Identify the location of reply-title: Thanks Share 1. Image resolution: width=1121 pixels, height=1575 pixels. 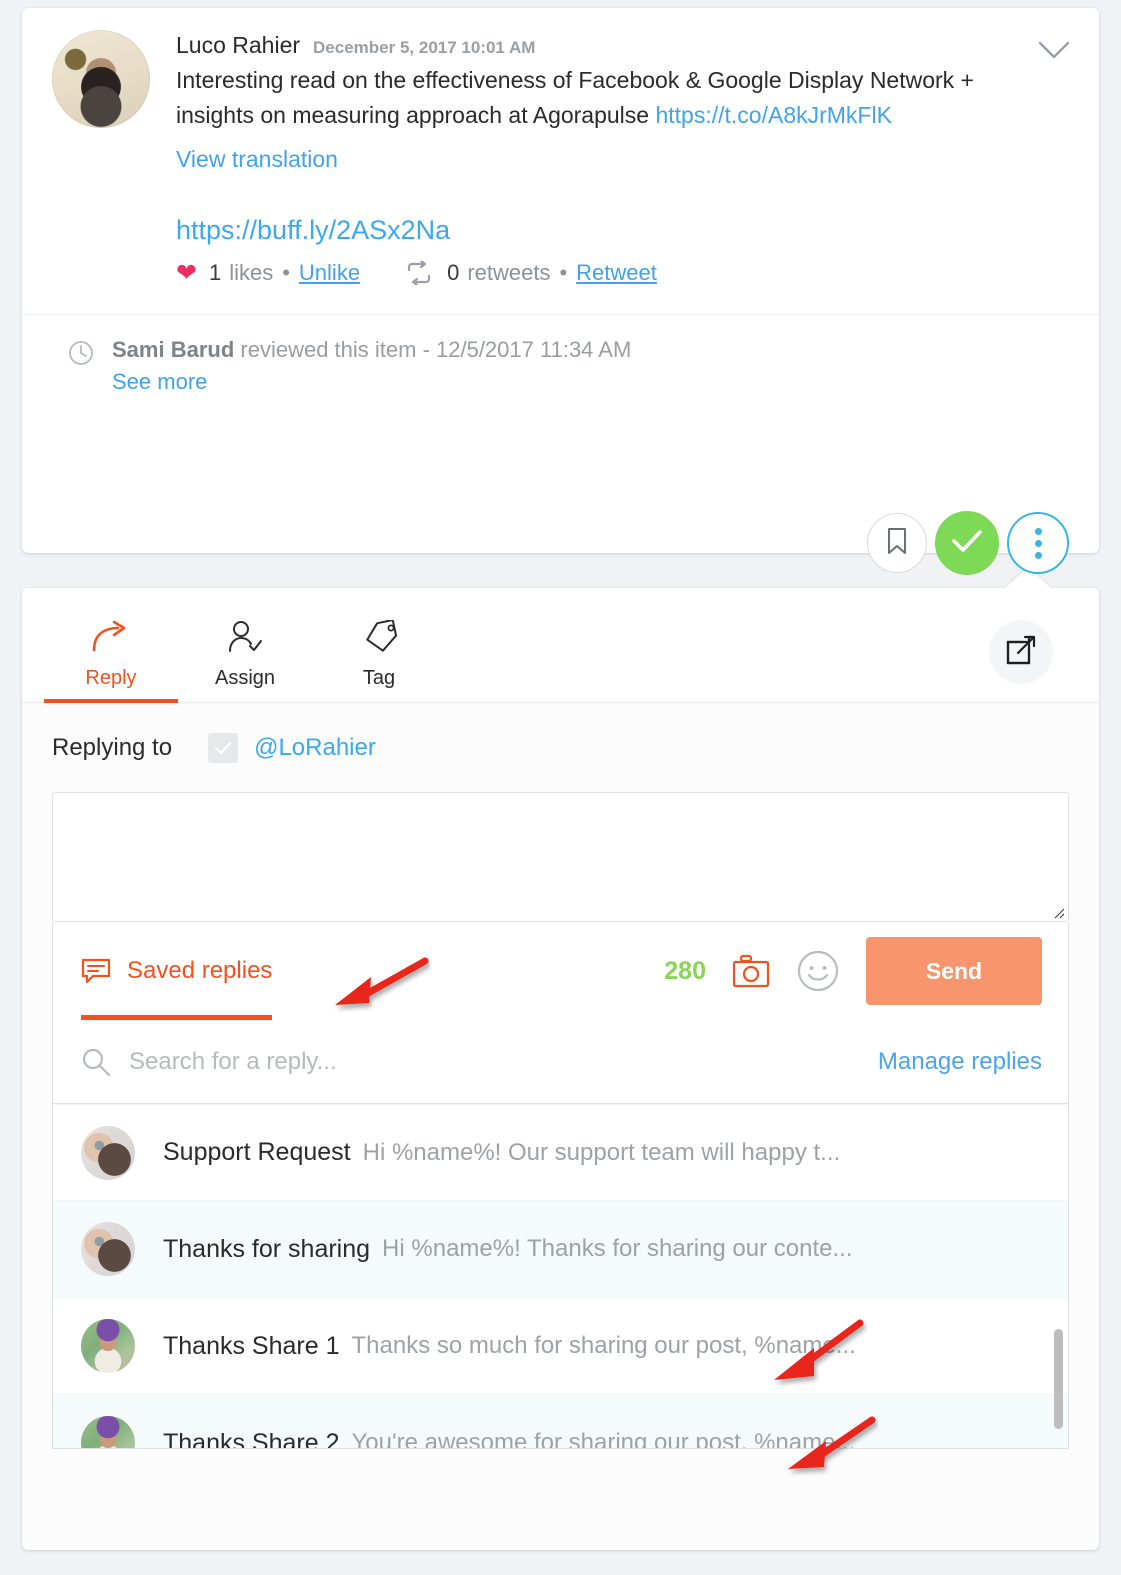
(251, 1345).